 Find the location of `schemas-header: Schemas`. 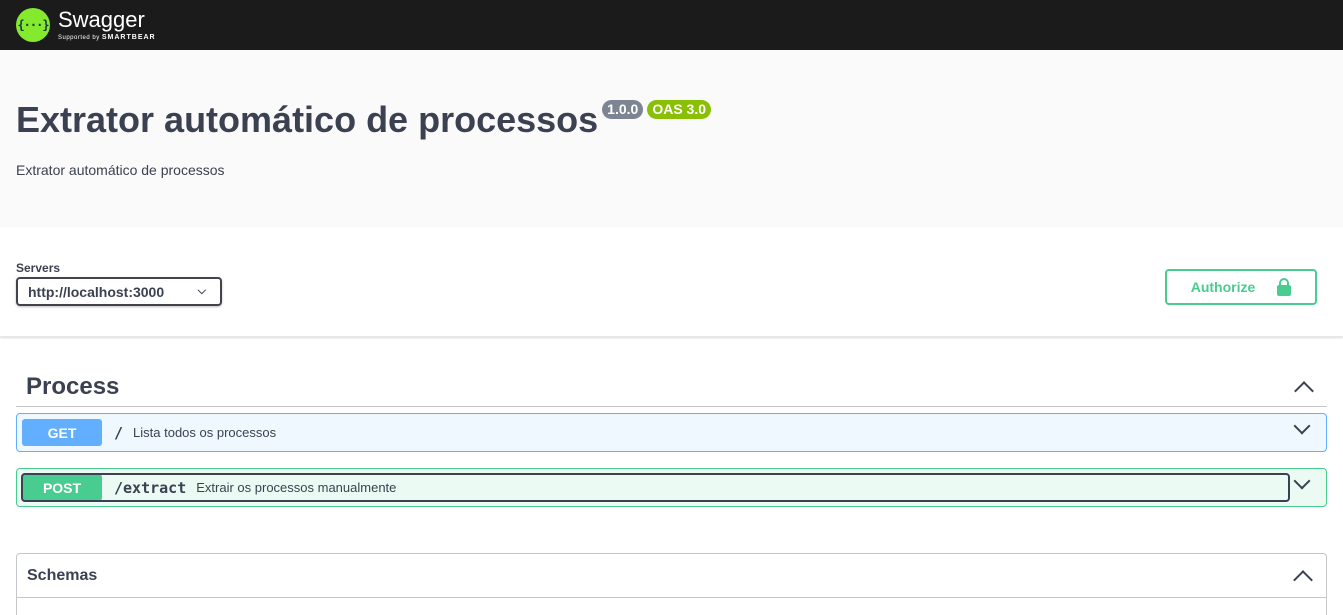

schemas-header: Schemas is located at coordinates (671, 576).